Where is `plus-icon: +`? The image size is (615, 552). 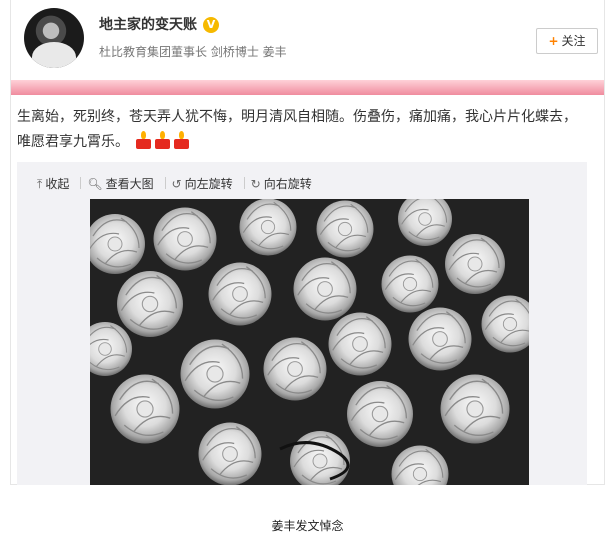
plus-icon: + is located at coordinates (553, 41).